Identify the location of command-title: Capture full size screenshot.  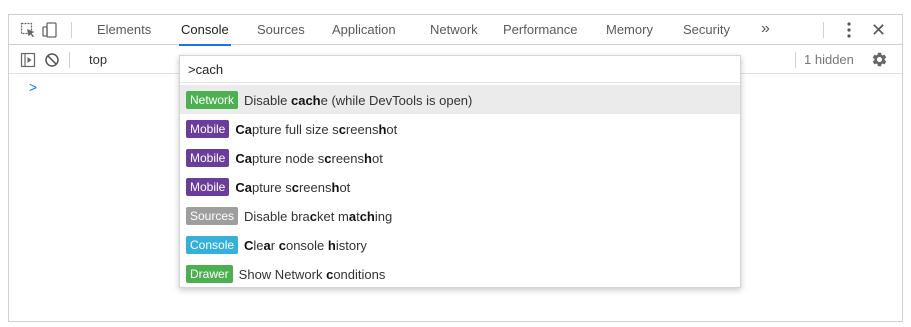
(316, 130).